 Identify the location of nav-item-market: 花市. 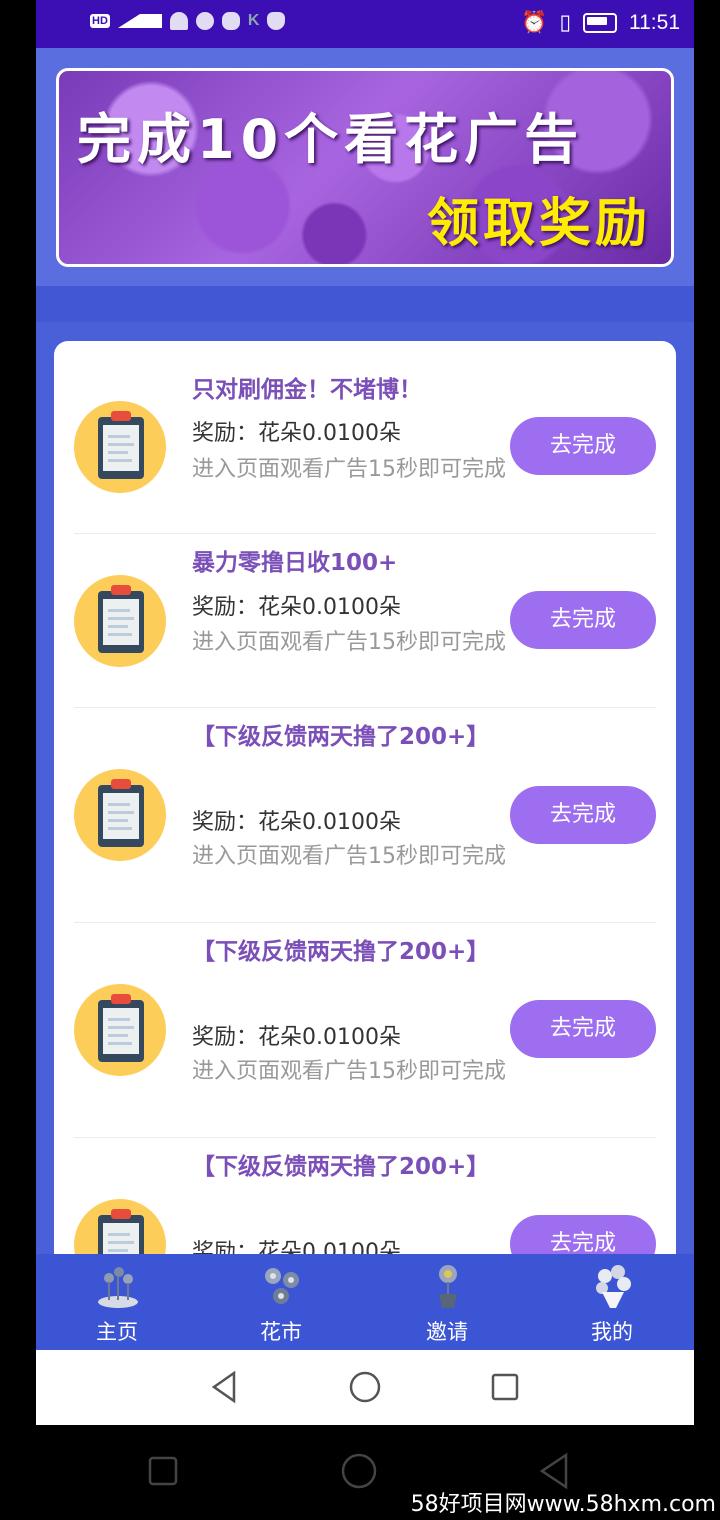
(281, 1302).